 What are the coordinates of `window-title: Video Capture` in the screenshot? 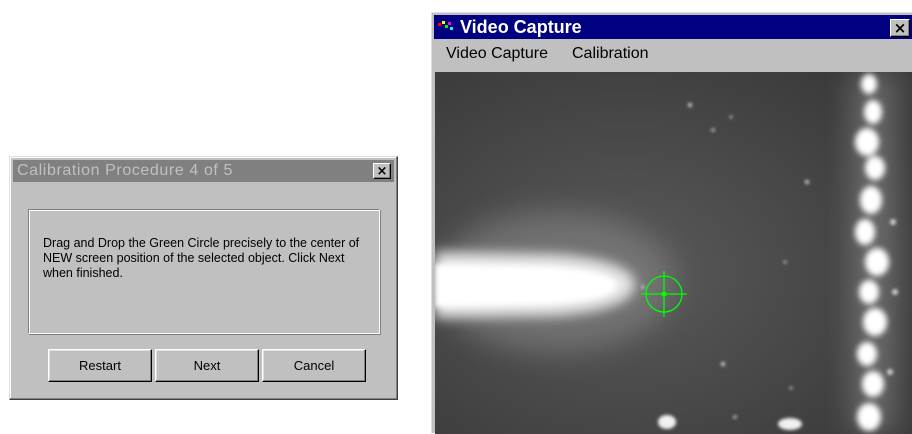 It's located at (521, 26).